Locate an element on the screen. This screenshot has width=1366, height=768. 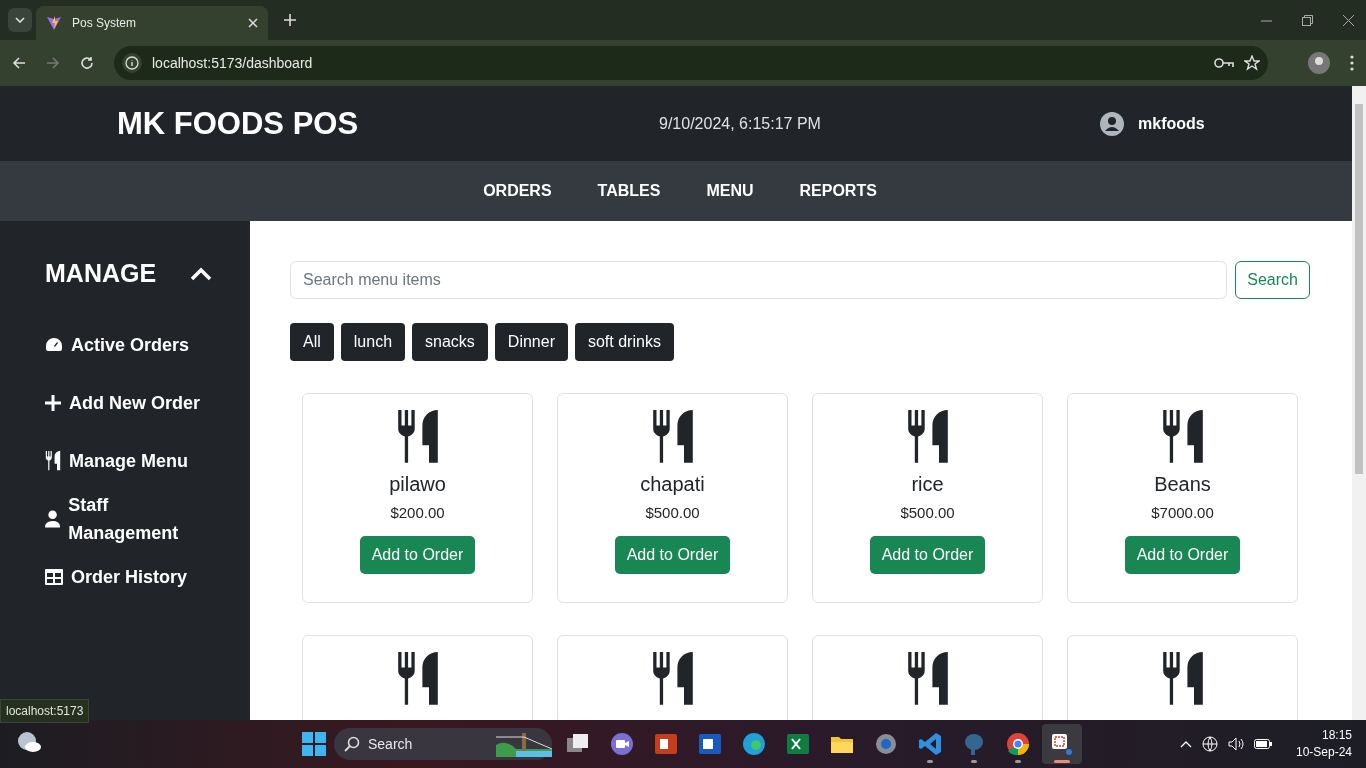
search-label: Search is located at coordinates (391, 744).